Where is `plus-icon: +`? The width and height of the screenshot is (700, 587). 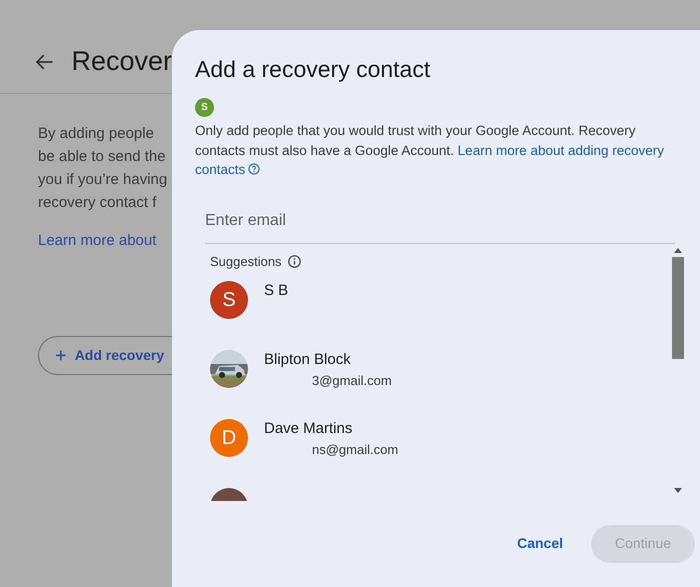
plus-icon: + is located at coordinates (61, 355).